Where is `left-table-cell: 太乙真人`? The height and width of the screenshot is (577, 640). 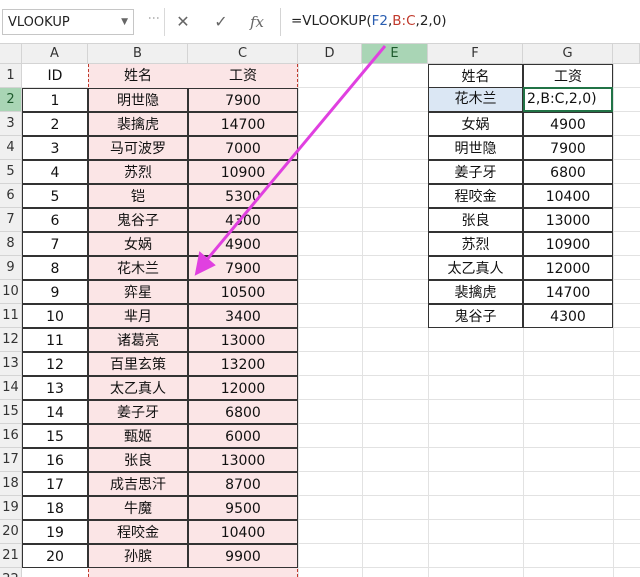 left-table-cell: 太乙真人 is located at coordinates (138, 388).